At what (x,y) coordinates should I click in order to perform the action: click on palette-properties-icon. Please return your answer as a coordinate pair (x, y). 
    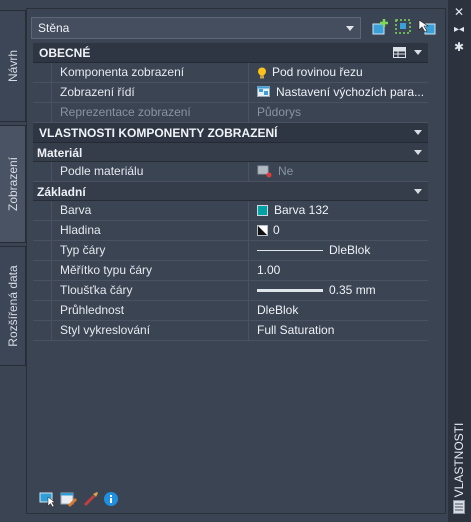
    Looking at the image, I should click on (459, 507).